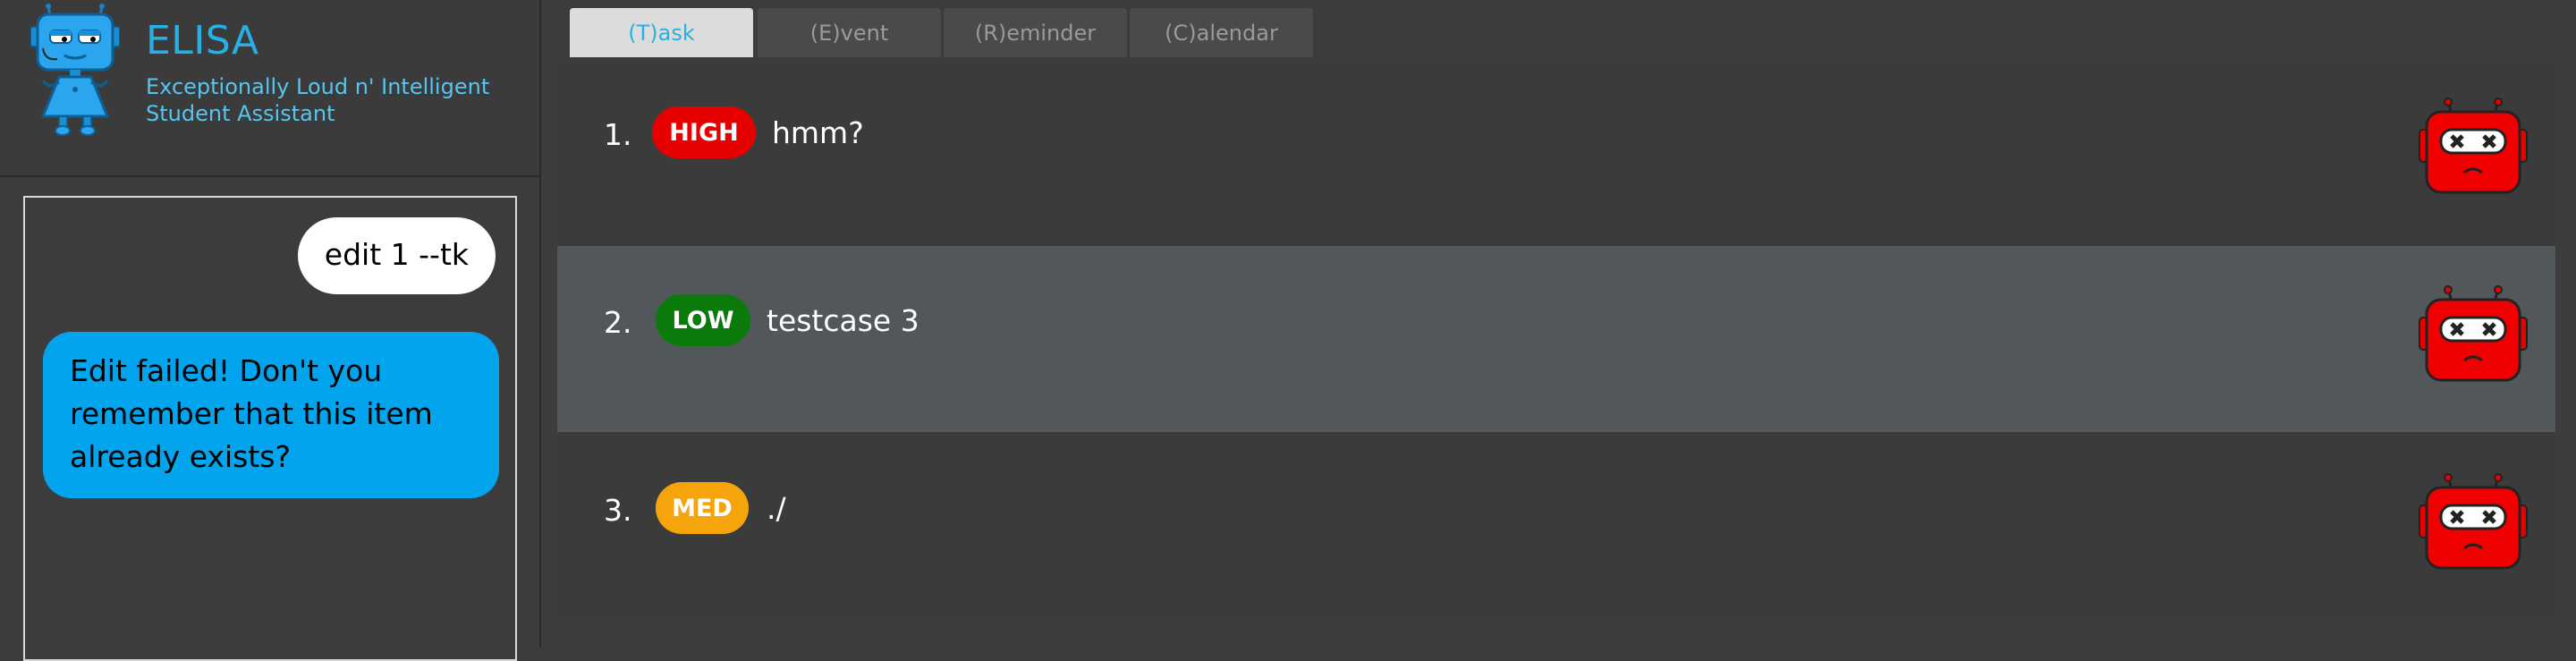 This screenshot has height=661, width=2576. Describe the element at coordinates (618, 322) in the screenshot. I see `task-index: 2.` at that location.